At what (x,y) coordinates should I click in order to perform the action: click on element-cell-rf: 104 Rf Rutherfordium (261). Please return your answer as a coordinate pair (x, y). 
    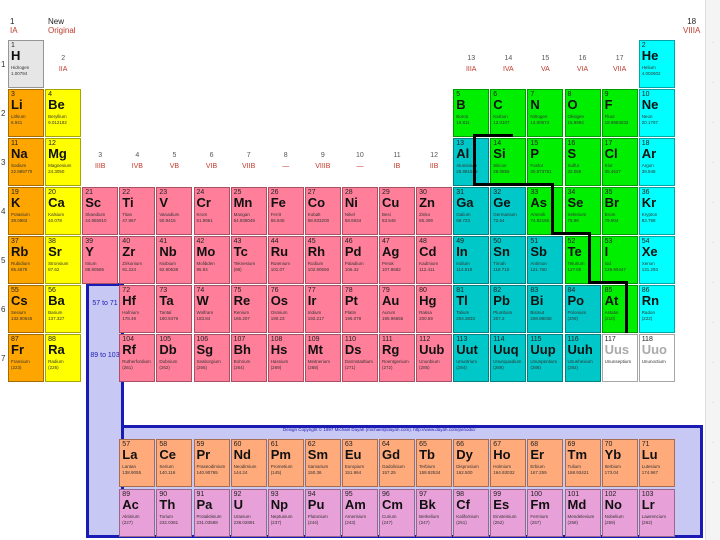
    Looking at the image, I should click on (137, 358).